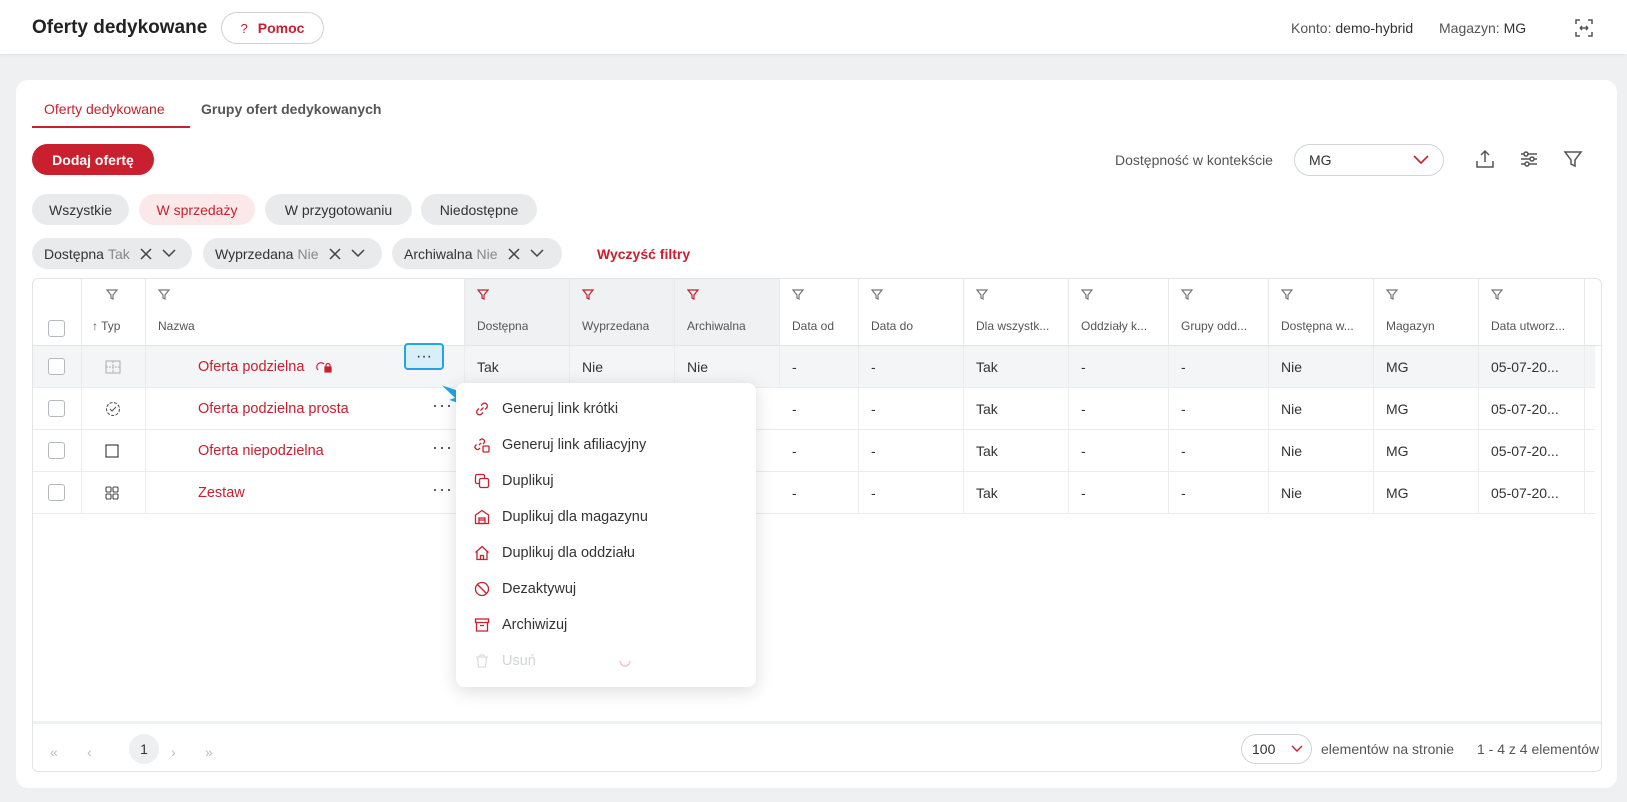 The height and width of the screenshot is (802, 1627). What do you see at coordinates (561, 517) in the screenshot?
I see `menu-item-duplicate-warehouse: Duplikuj dla magazynu` at bounding box center [561, 517].